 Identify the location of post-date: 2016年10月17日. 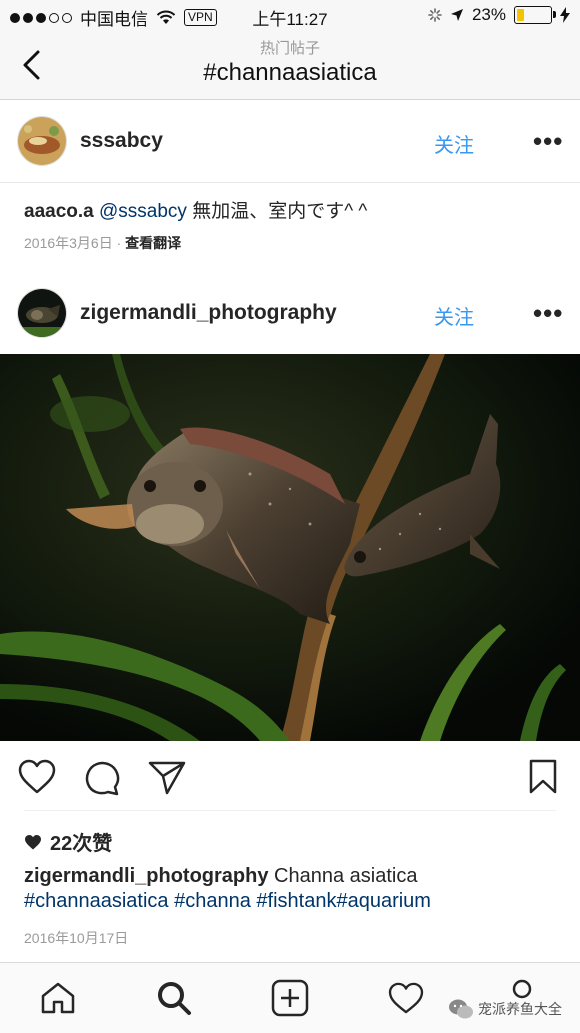
(76, 938).